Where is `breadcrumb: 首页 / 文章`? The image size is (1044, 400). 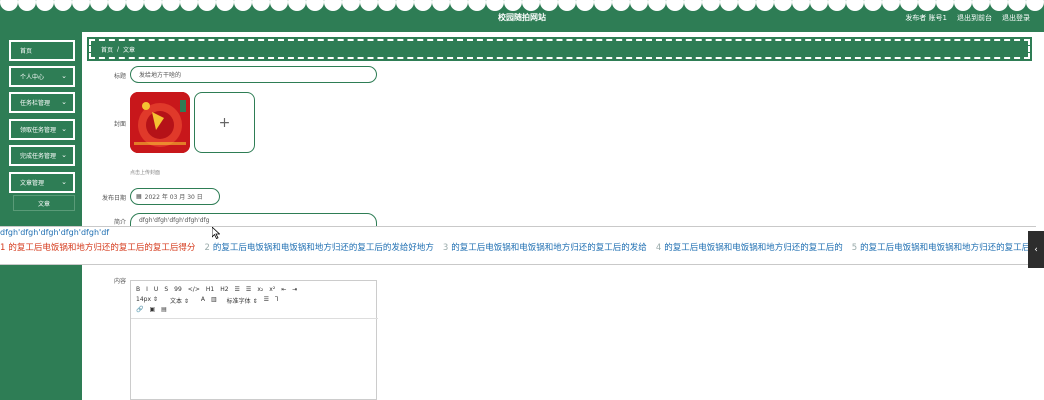 breadcrumb: 首页 / 文章 is located at coordinates (559, 49).